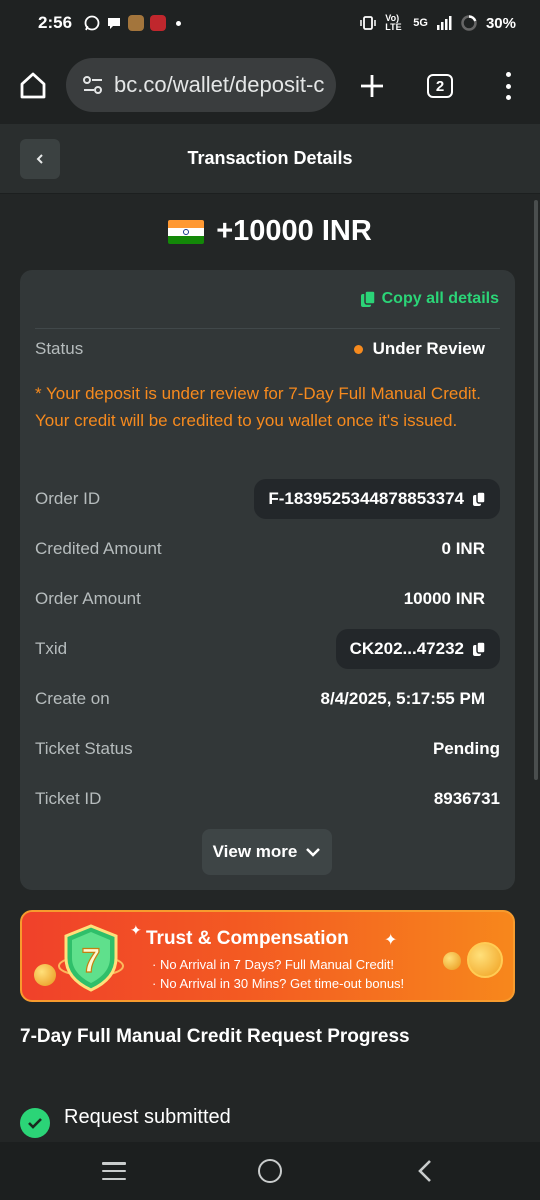 The height and width of the screenshot is (1200, 540). I want to click on status-label: Status, so click(59, 348).